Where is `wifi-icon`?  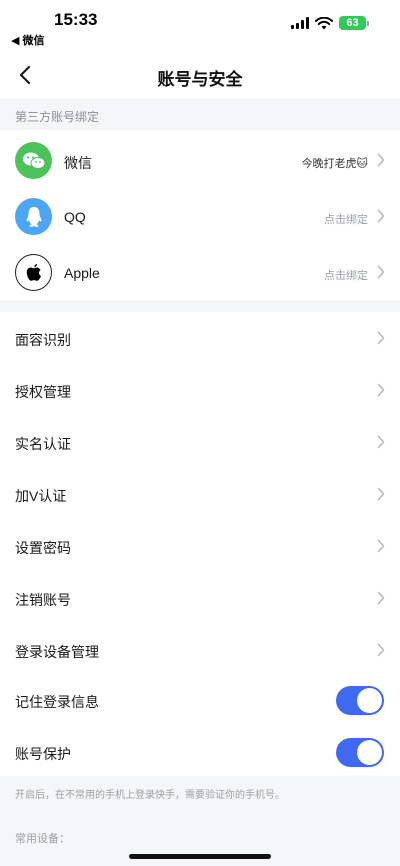 wifi-icon is located at coordinates (324, 22).